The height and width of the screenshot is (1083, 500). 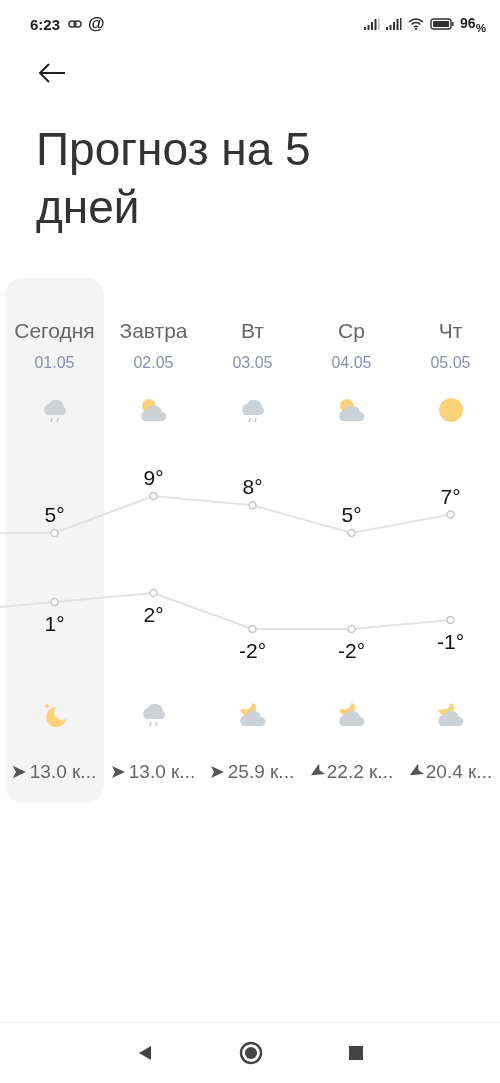 I want to click on low-temperature: 1°, so click(x=54, y=623).